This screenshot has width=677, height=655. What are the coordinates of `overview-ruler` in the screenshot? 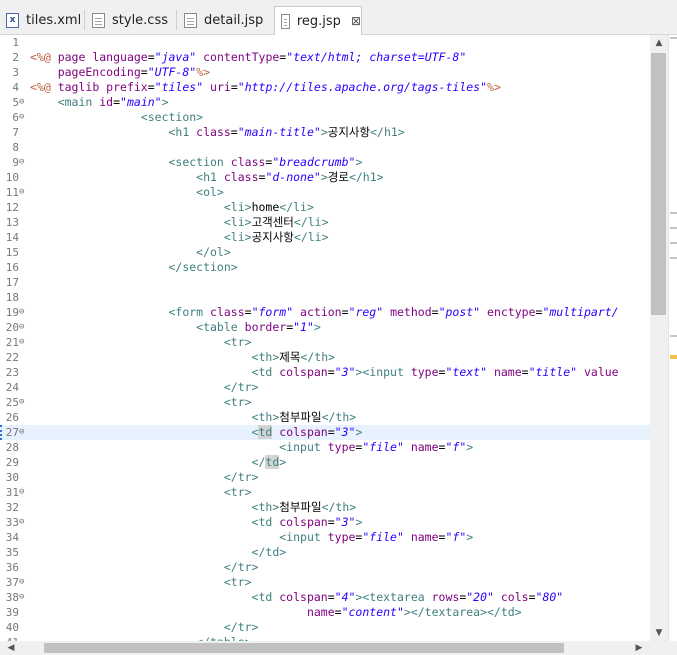 It's located at (672, 338).